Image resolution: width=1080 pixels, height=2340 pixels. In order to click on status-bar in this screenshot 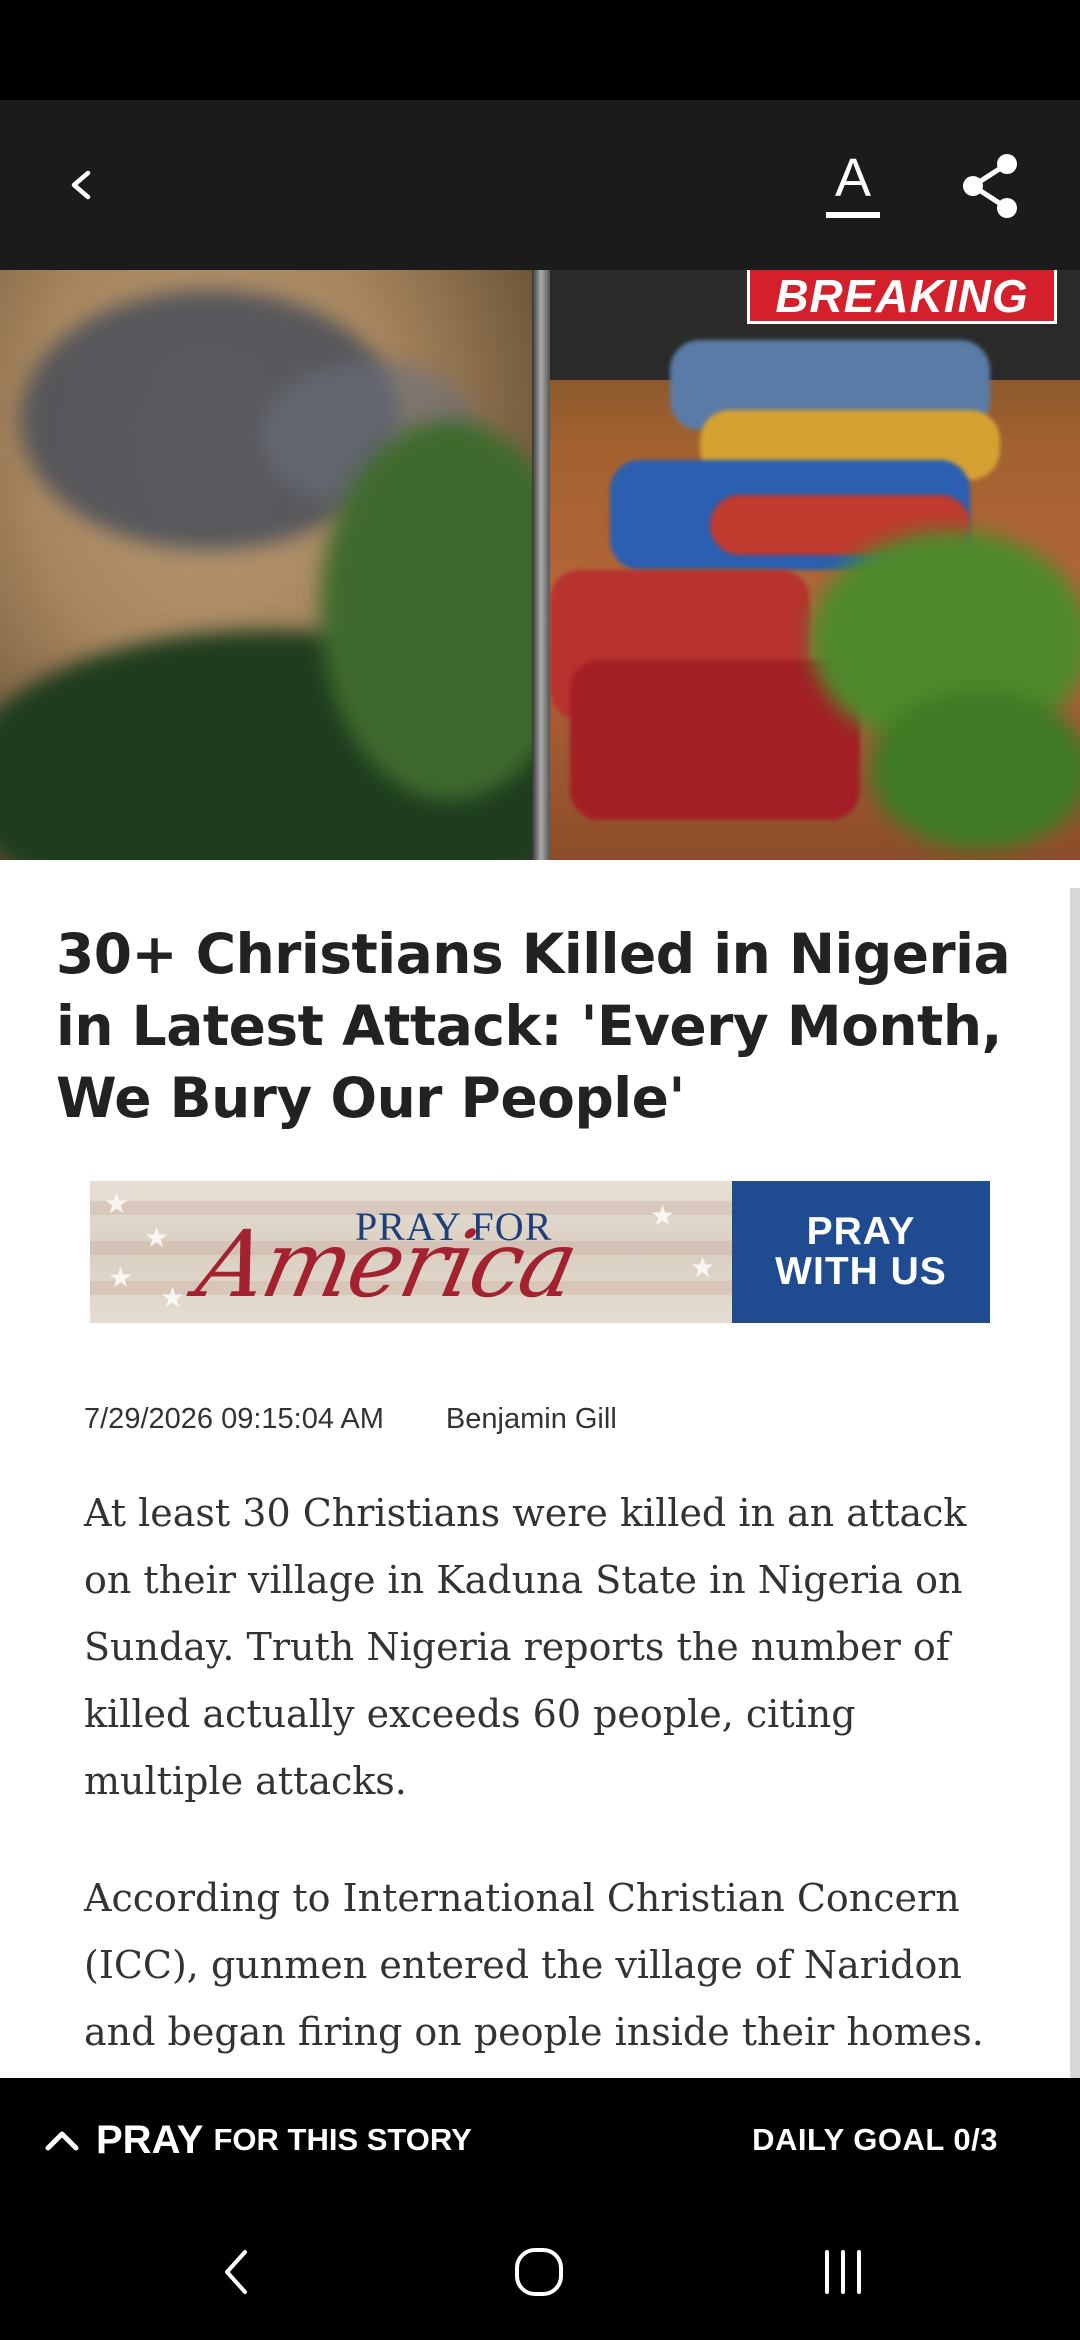, I will do `click(540, 50)`.